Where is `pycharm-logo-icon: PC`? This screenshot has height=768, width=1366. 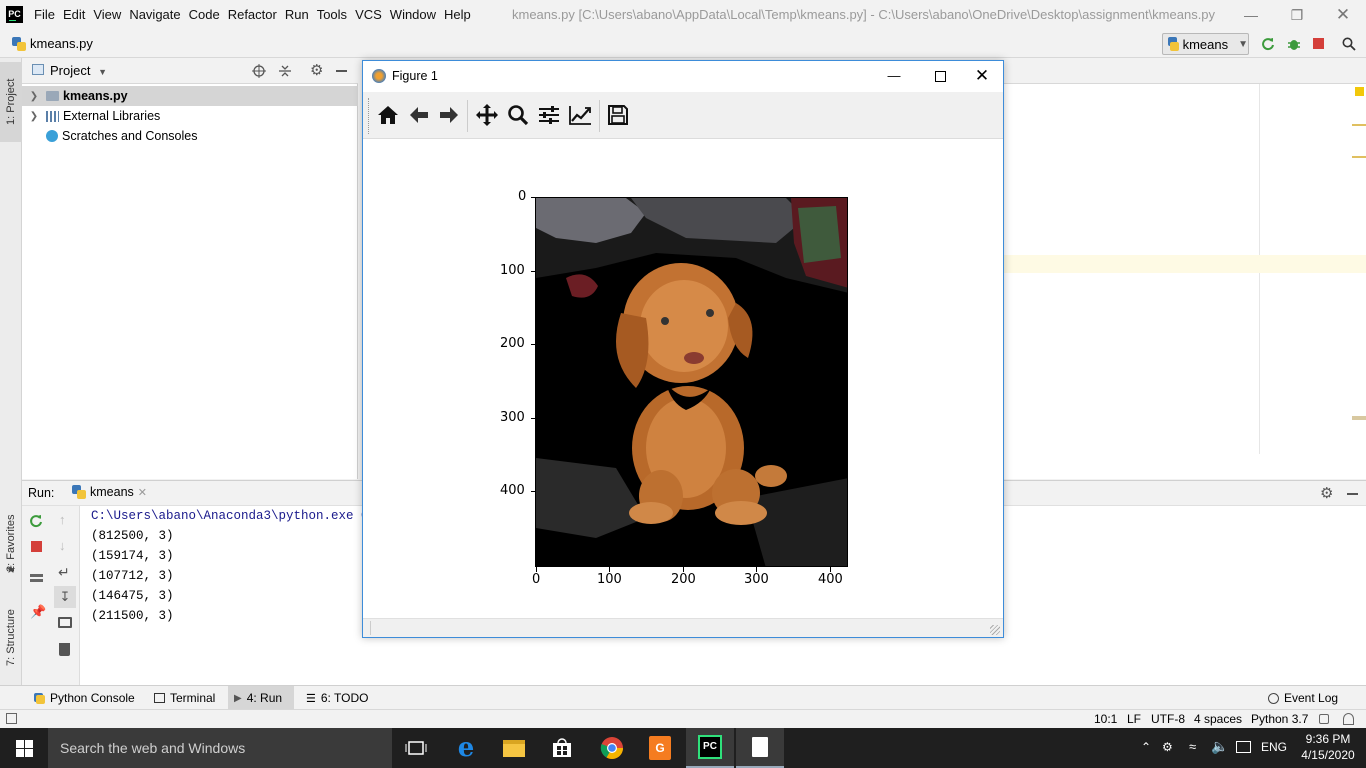 pycharm-logo-icon: PC is located at coordinates (14, 14).